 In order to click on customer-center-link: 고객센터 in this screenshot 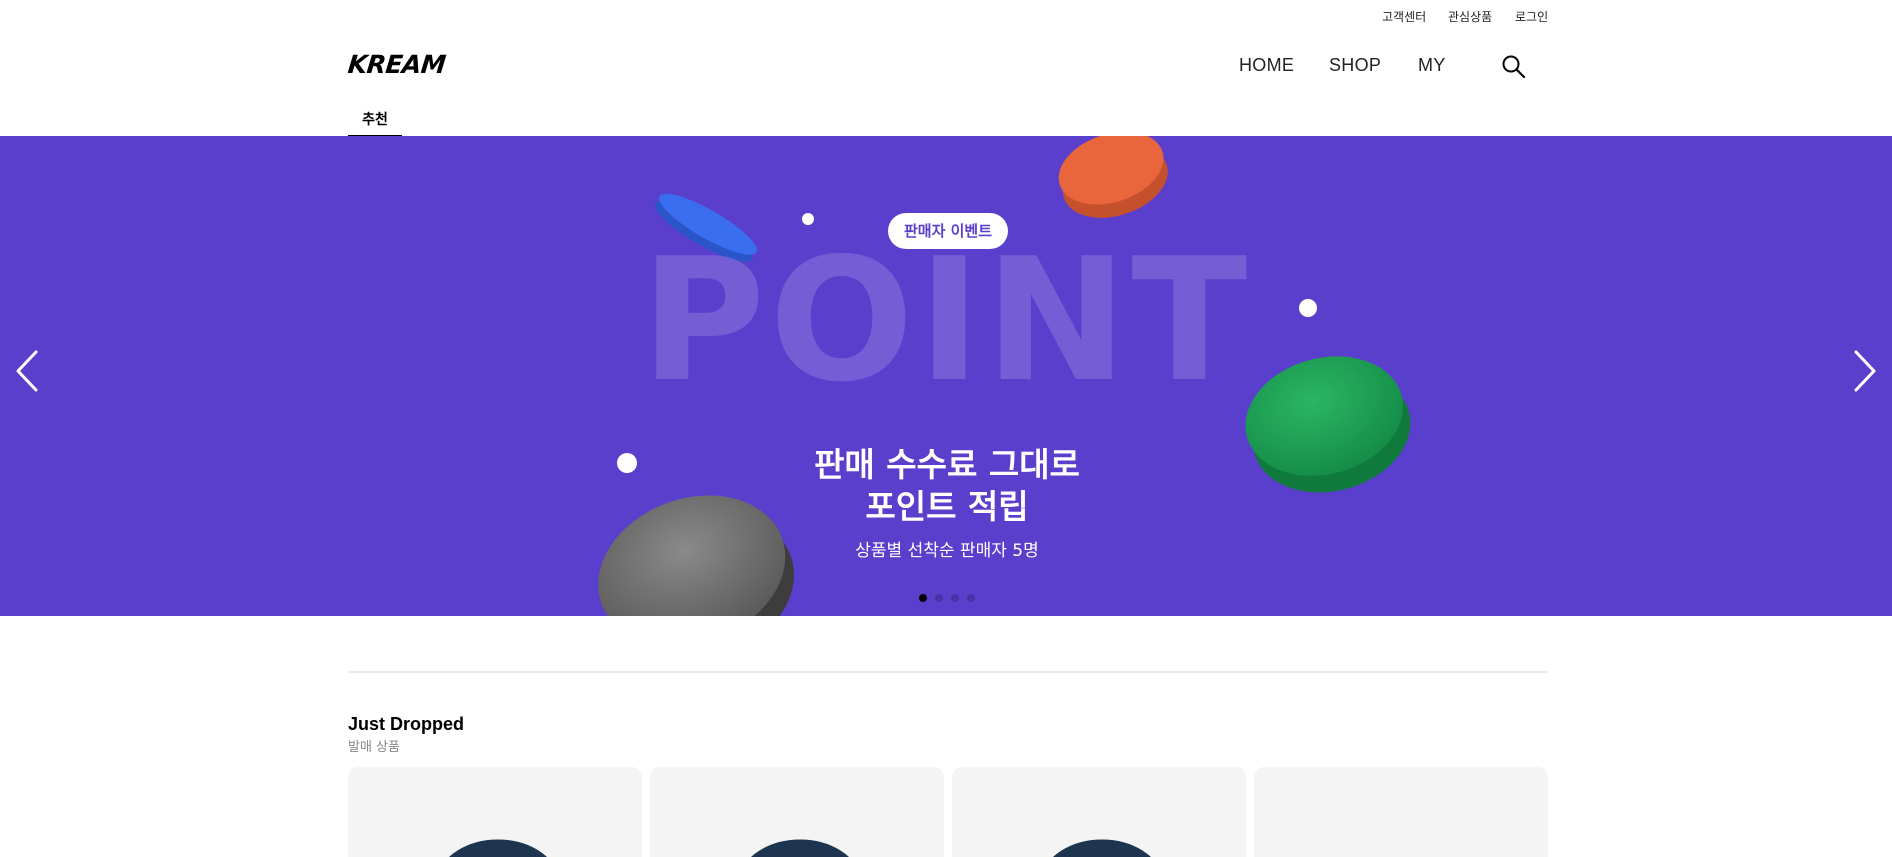, I will do `click(1404, 16)`.